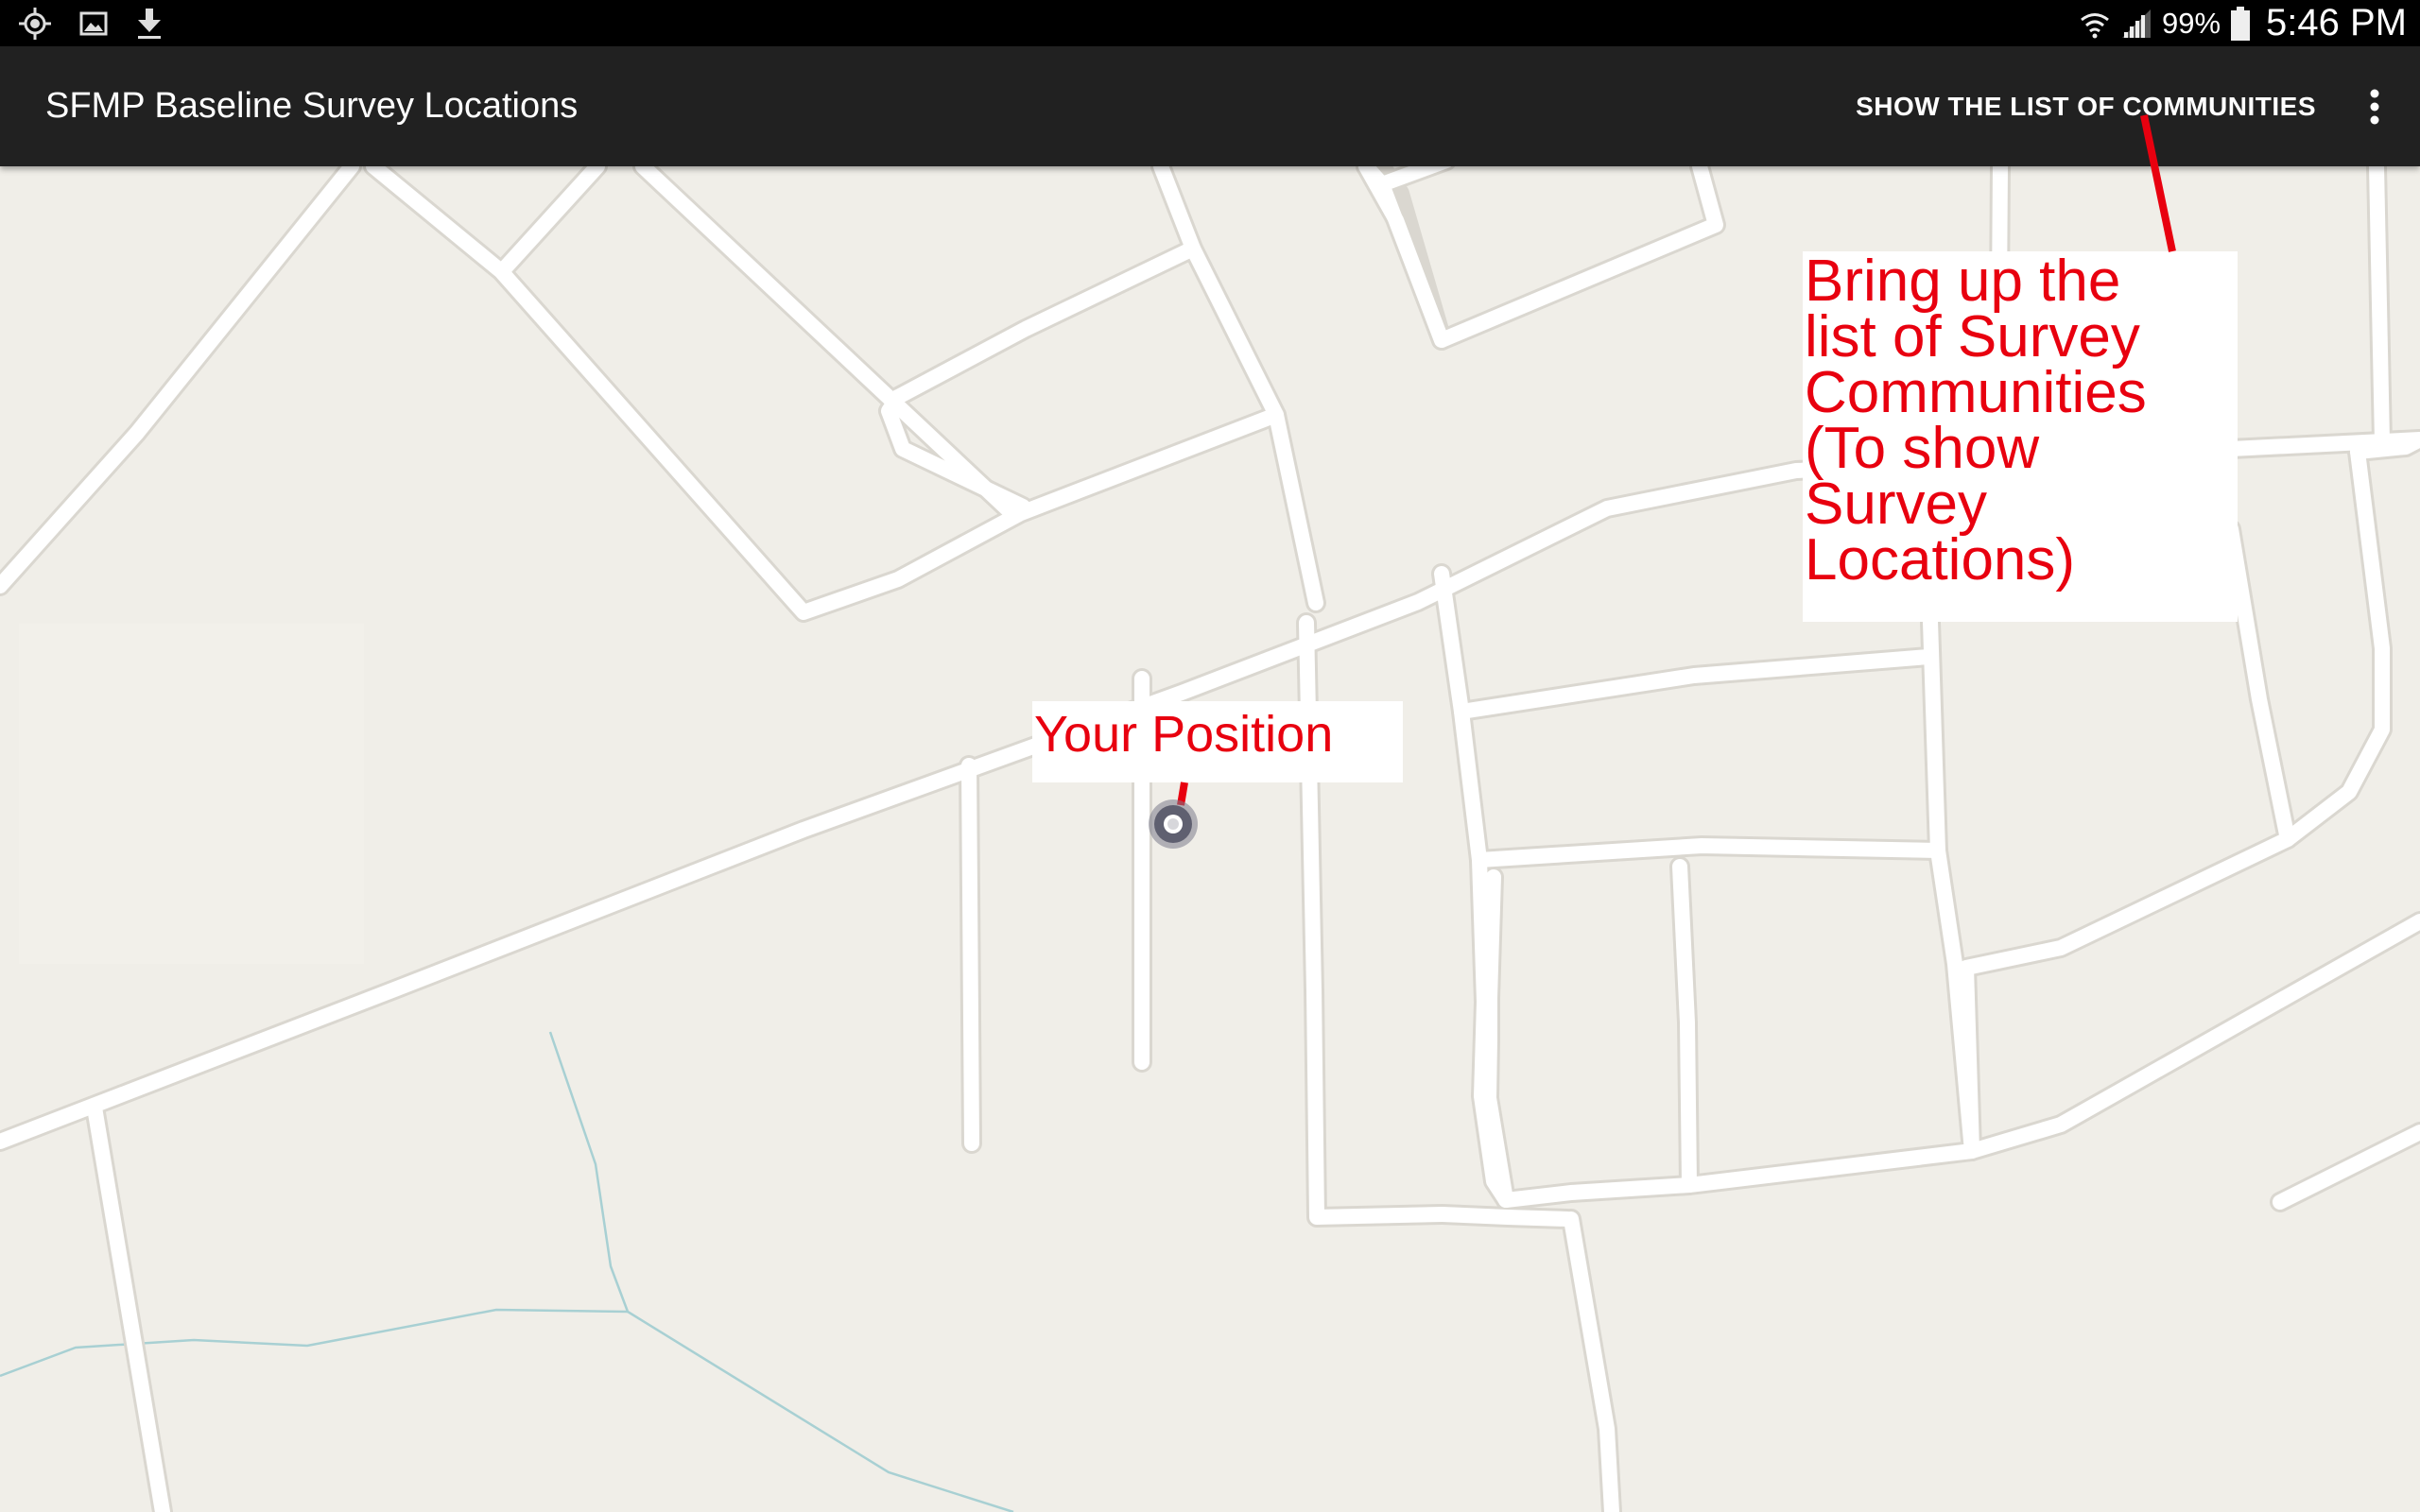 Image resolution: width=2420 pixels, height=1512 pixels. Describe the element at coordinates (35, 24) in the screenshot. I see `gps-icon` at that location.